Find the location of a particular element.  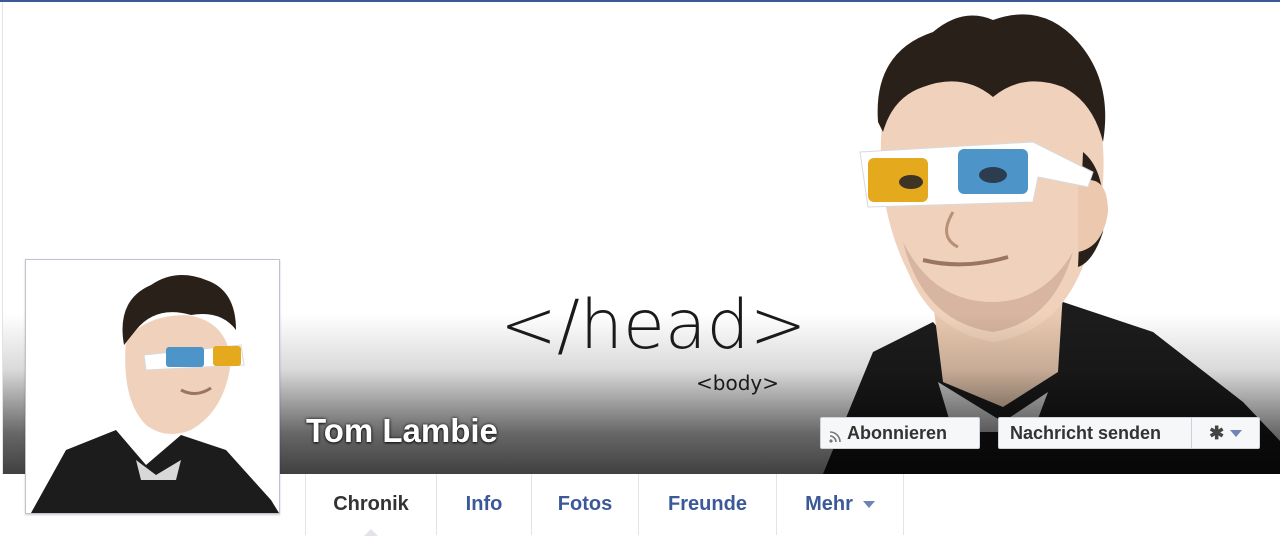

subscribe-button: Abonnieren is located at coordinates (900, 433).